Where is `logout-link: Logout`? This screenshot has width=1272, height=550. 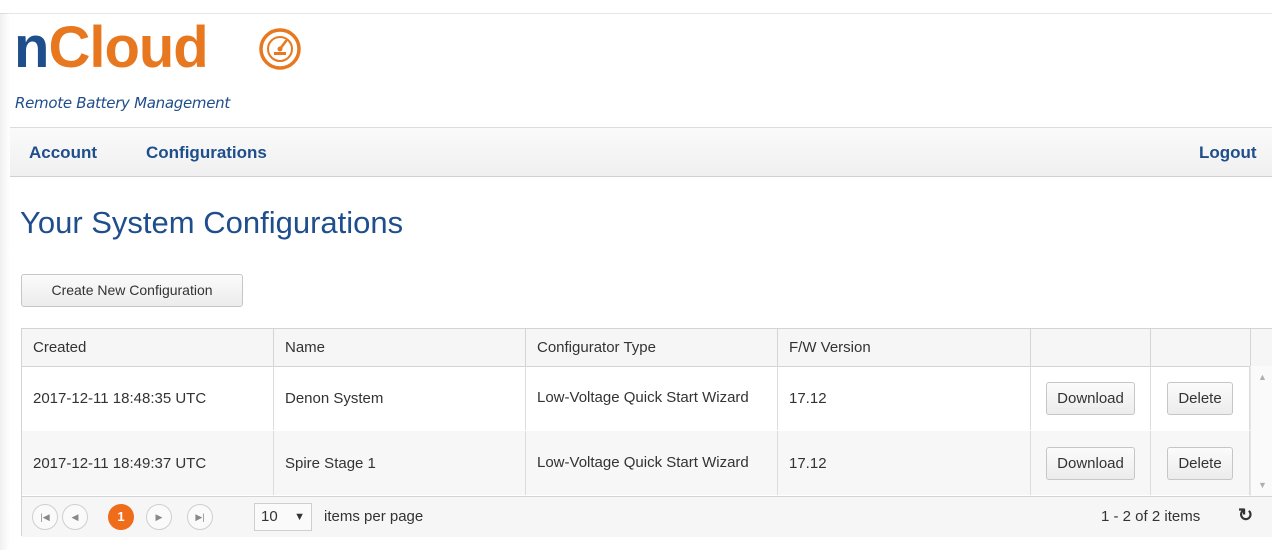 logout-link: Logout is located at coordinates (1228, 153).